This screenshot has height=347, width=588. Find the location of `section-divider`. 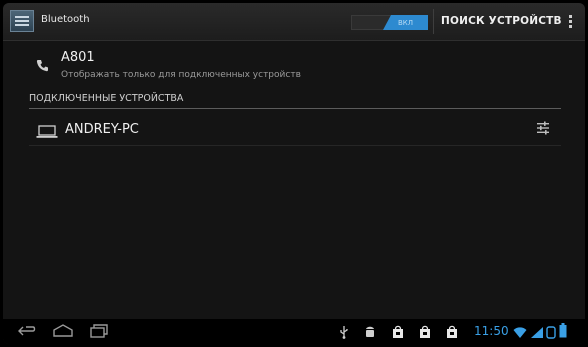

section-divider is located at coordinates (295, 108).